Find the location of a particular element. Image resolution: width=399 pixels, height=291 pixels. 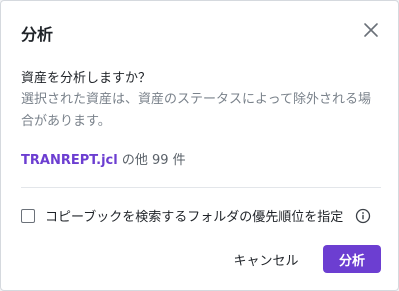

asset-count-text: の他 99 件 is located at coordinates (151, 160).